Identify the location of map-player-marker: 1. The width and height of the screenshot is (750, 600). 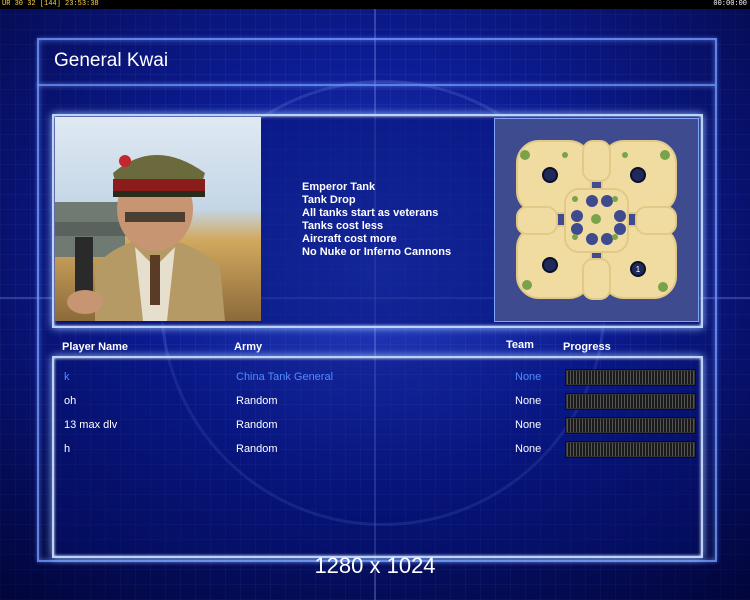
(638, 269).